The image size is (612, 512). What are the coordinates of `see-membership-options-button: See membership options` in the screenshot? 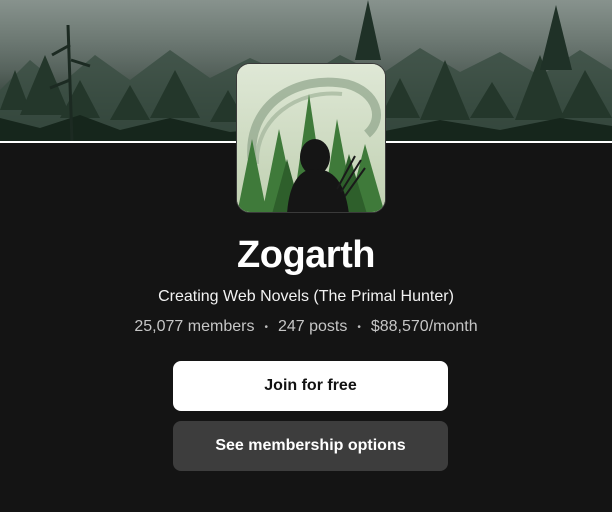 It's located at (310, 446).